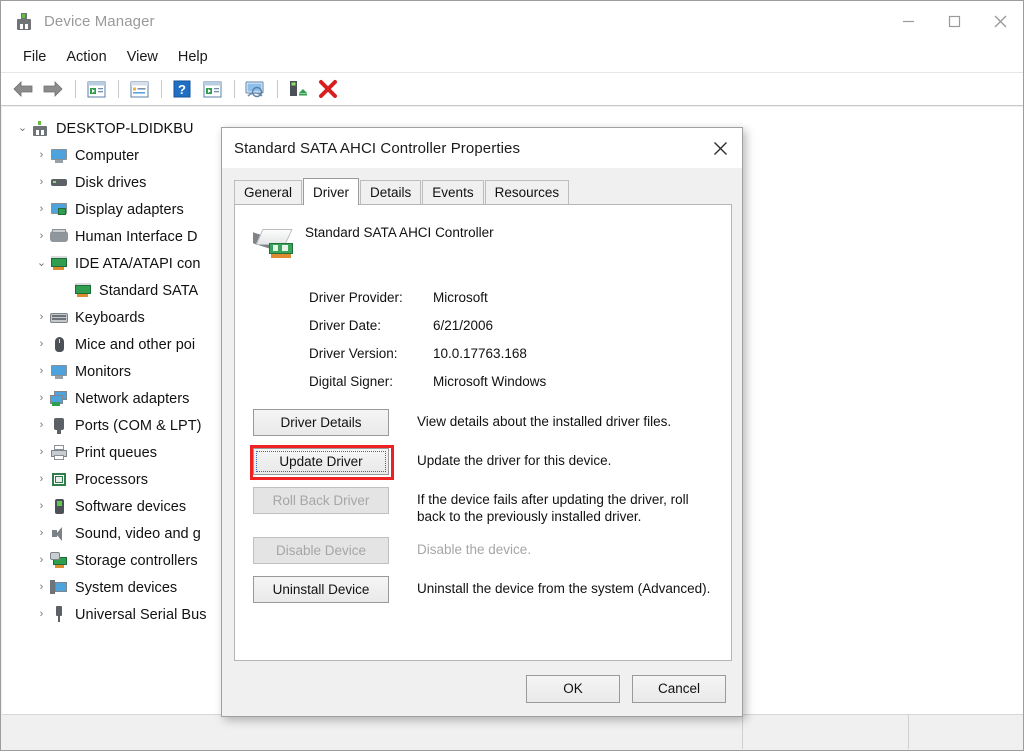  What do you see at coordinates (460, 297) in the screenshot?
I see `driver-provider-value: Microsoft` at bounding box center [460, 297].